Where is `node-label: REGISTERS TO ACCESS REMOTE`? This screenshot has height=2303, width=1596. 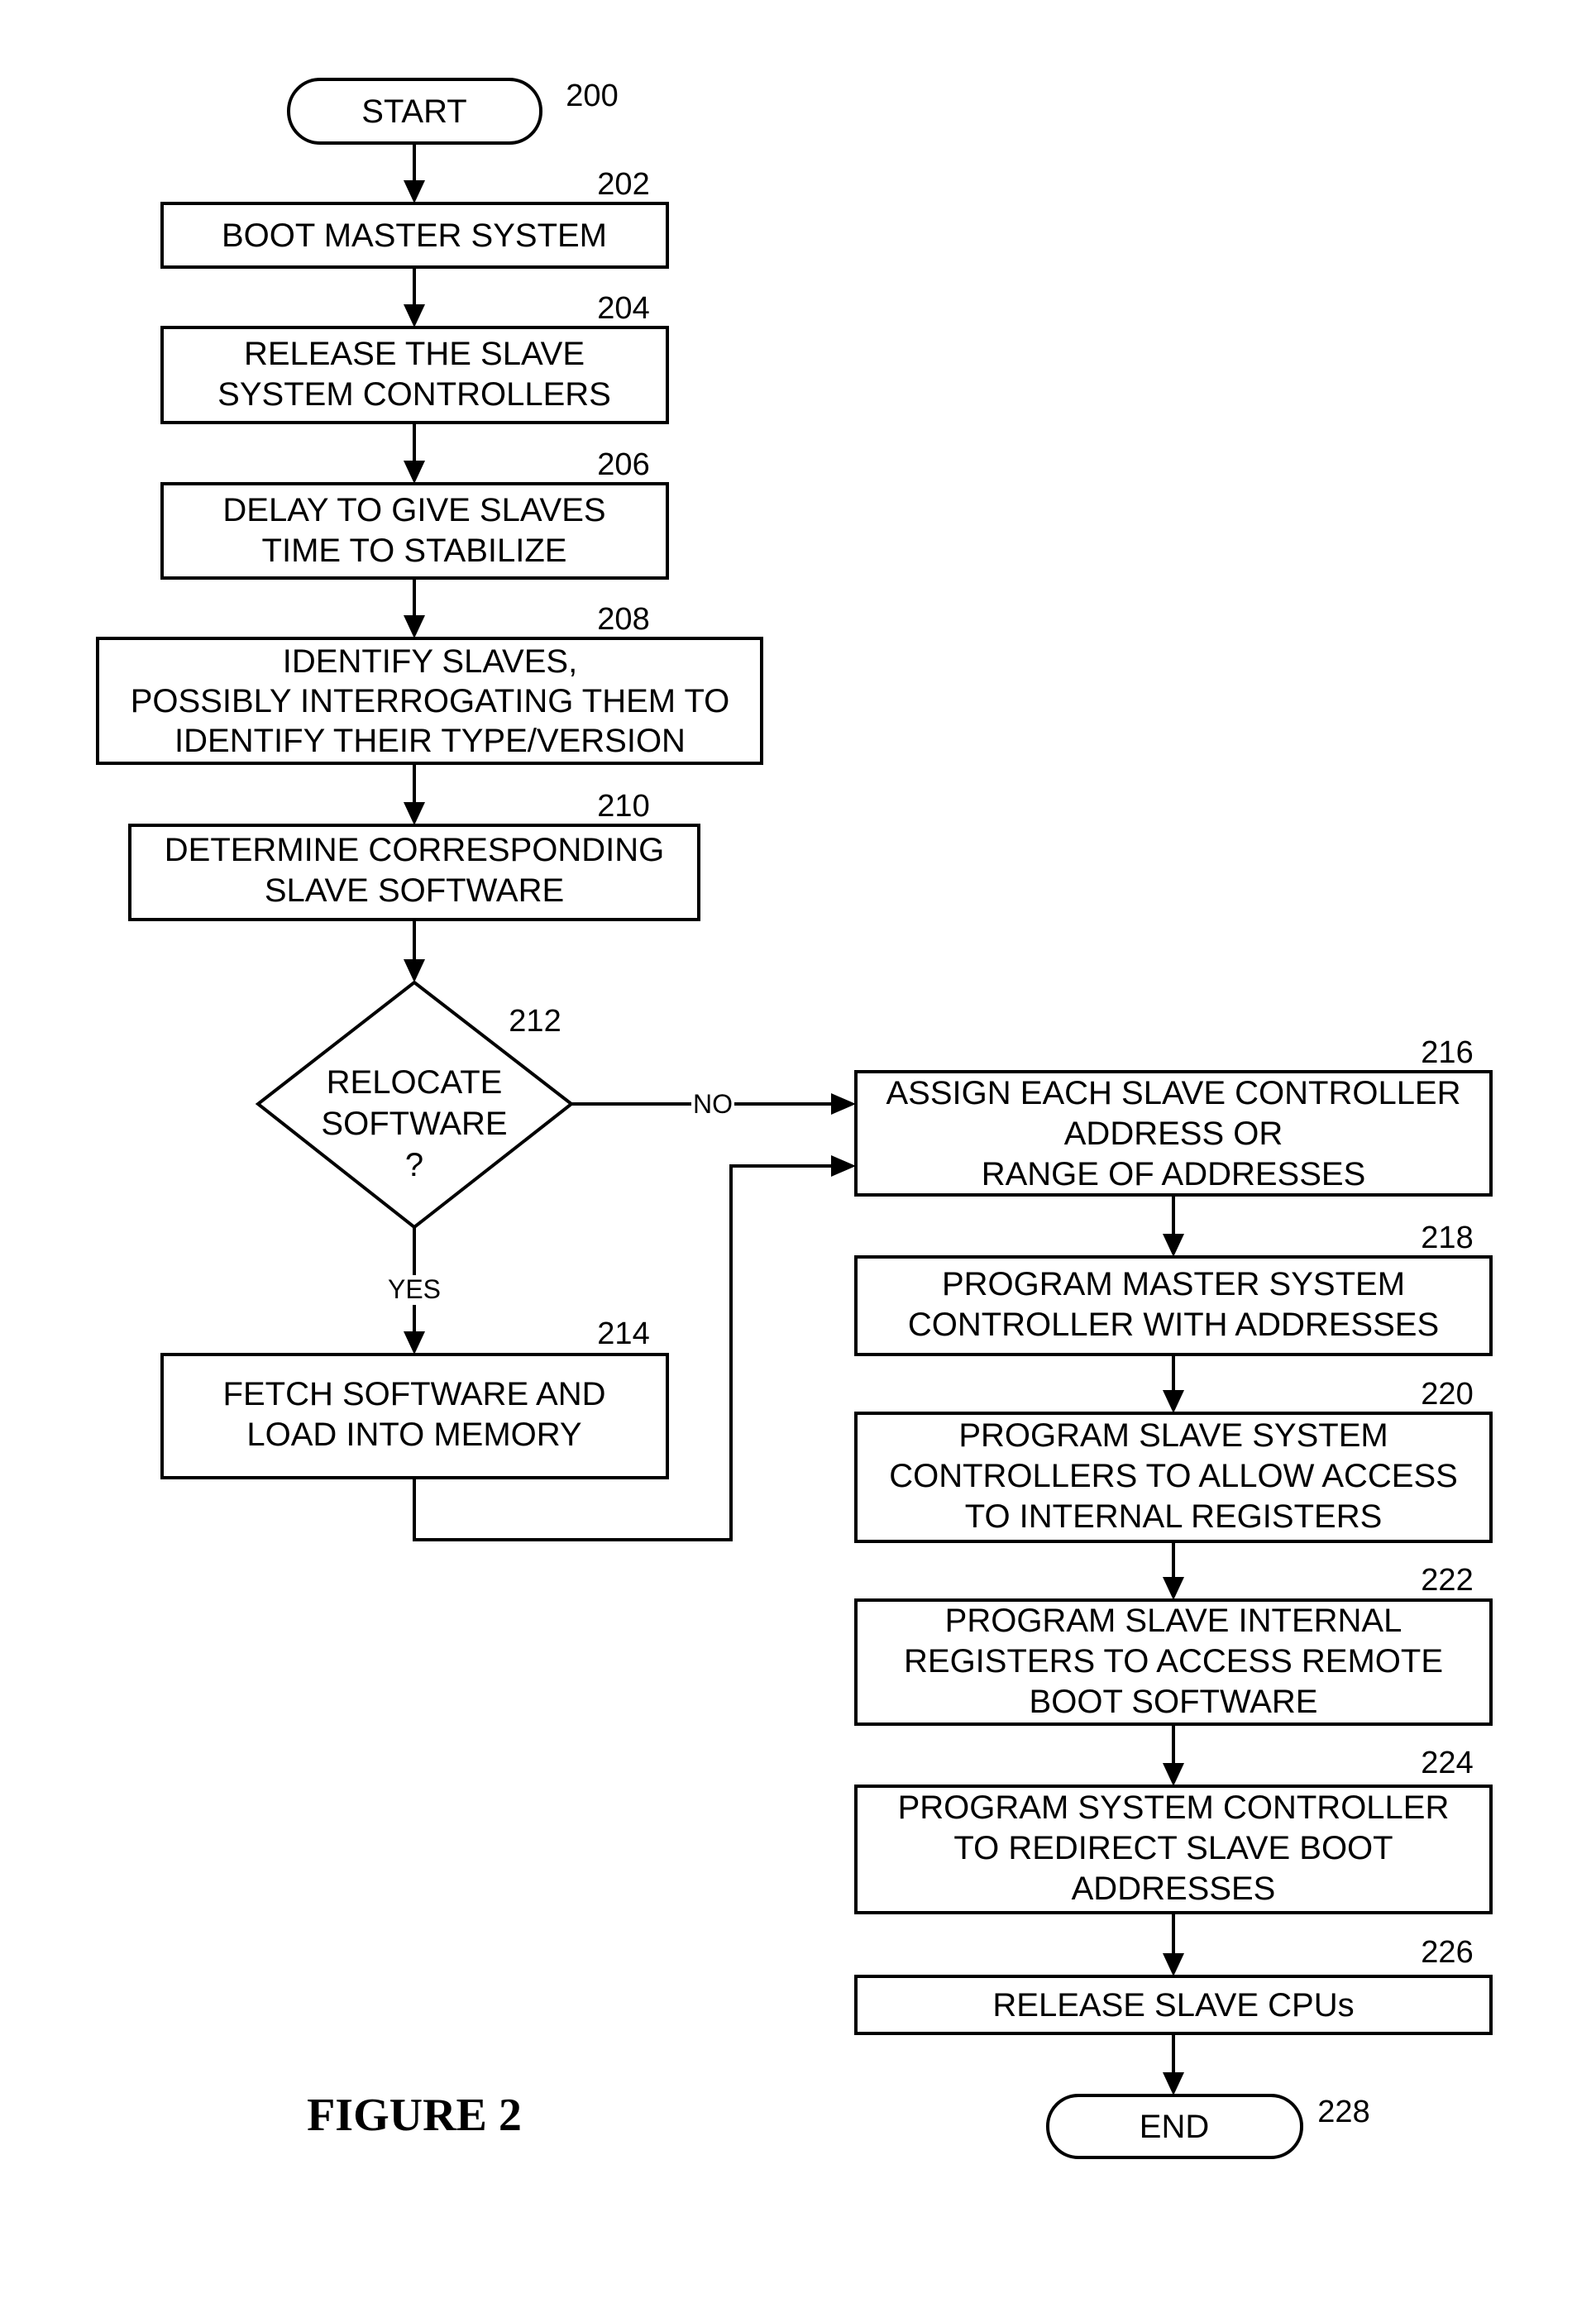
node-label: REGISTERS TO ACCESS REMOTE is located at coordinates (1173, 1661).